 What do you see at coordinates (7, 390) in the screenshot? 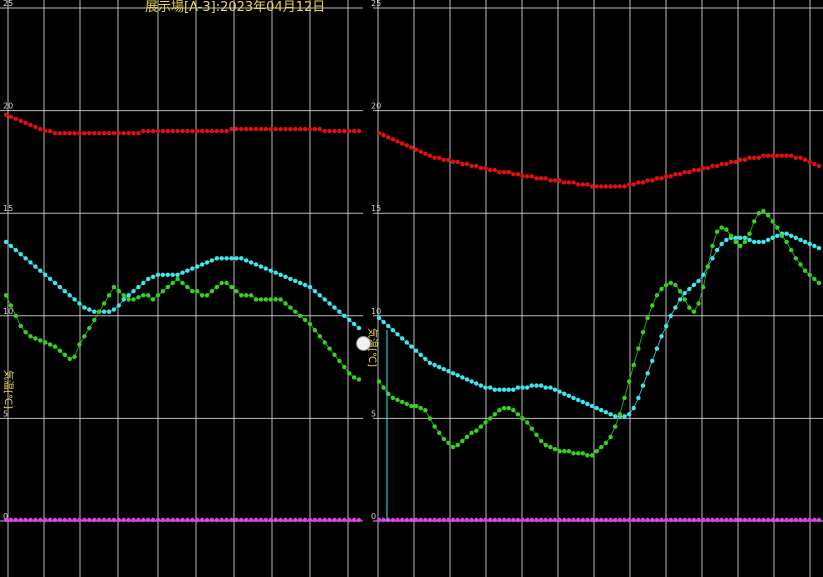
I see `y-axis-label-left: 気温[℃]` at bounding box center [7, 390].